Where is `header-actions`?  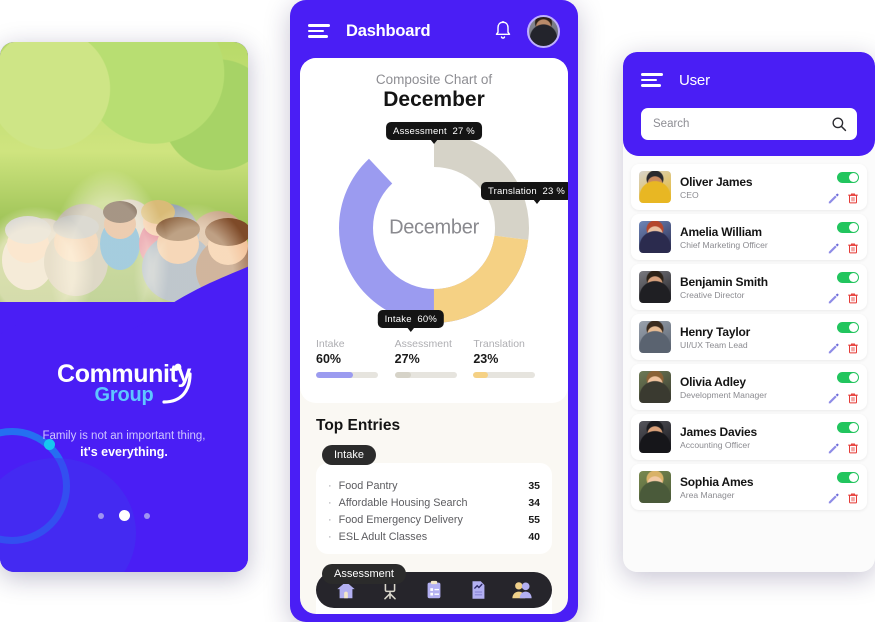
header-actions is located at coordinates (526, 31).